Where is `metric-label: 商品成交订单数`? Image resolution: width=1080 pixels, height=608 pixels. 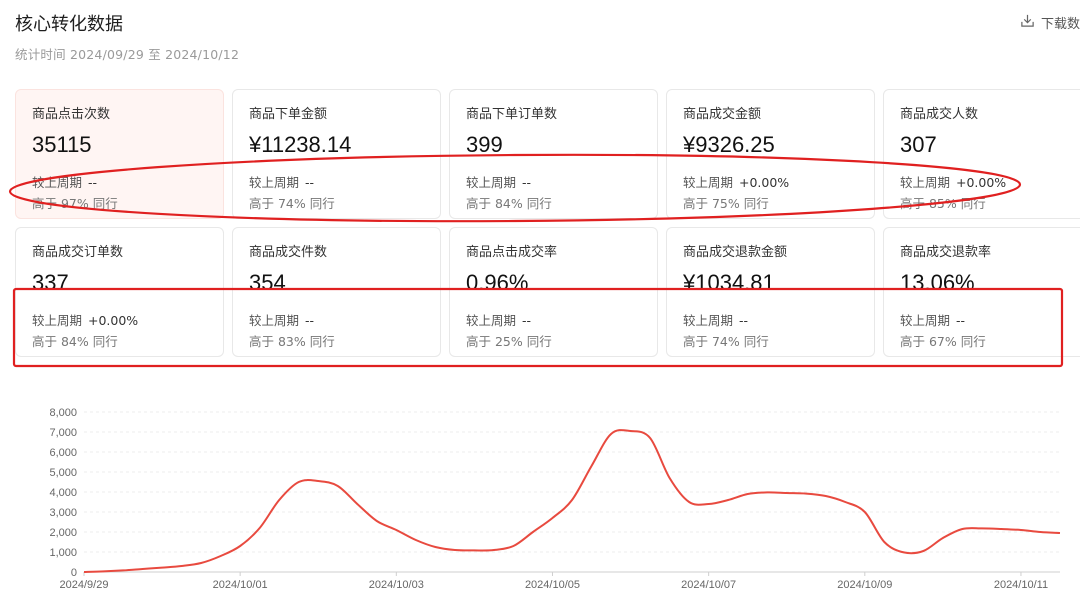
metric-label: 商品成交订单数 is located at coordinates (78, 252).